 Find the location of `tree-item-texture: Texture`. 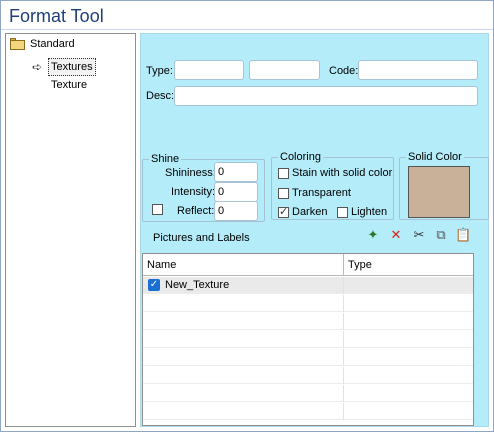

tree-item-texture: Texture is located at coordinates (70, 85).